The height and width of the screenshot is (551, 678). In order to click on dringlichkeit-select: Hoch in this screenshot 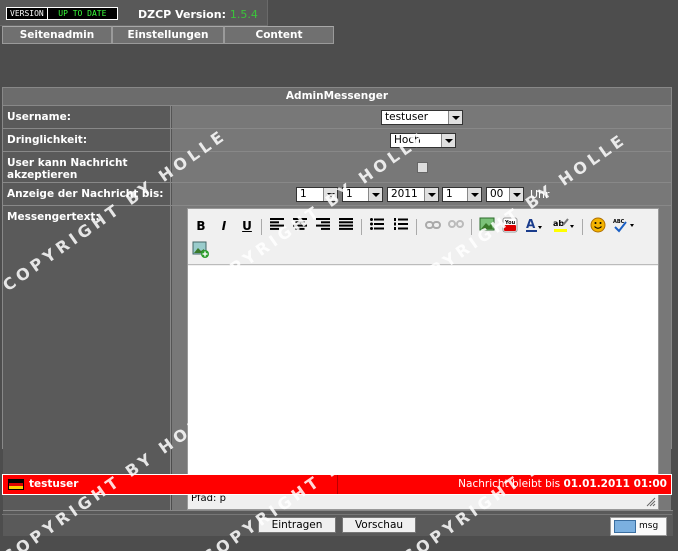, I will do `click(423, 140)`.